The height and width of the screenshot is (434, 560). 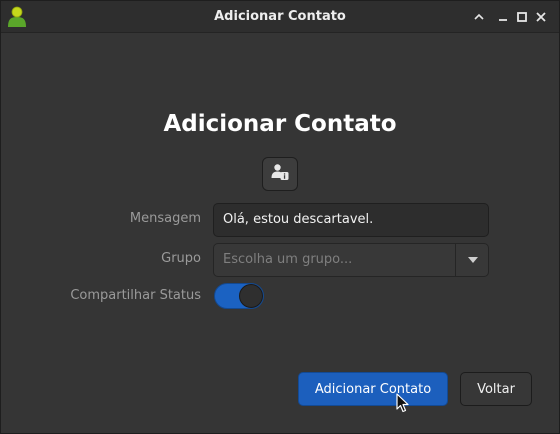 What do you see at coordinates (541, 17) in the screenshot?
I see `close-icon` at bounding box center [541, 17].